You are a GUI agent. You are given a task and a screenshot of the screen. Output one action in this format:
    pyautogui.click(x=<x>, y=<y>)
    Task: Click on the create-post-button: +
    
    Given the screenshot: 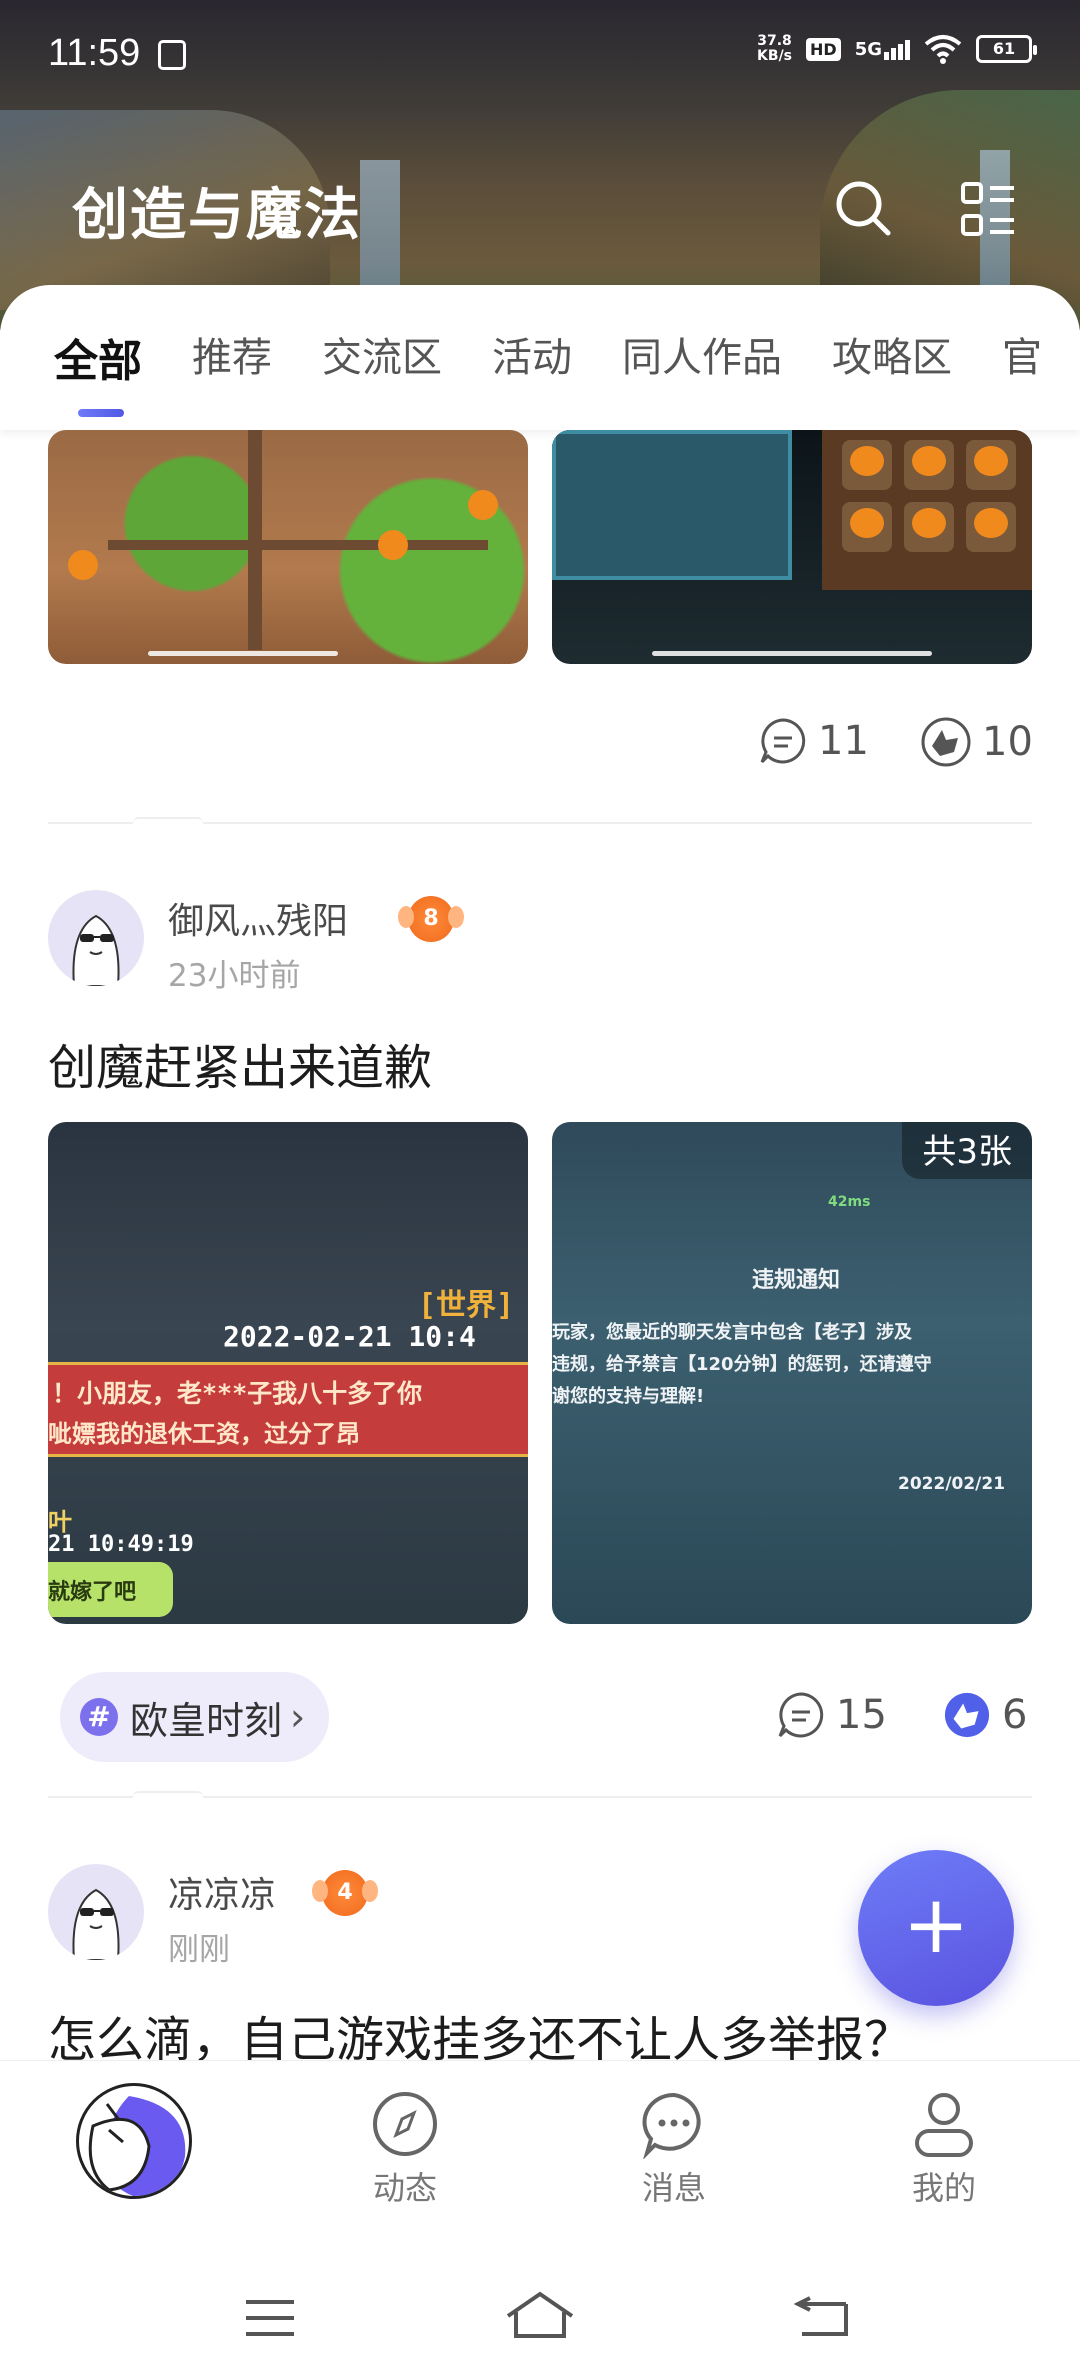 What is the action you would take?
    pyautogui.click(x=936, y=1928)
    